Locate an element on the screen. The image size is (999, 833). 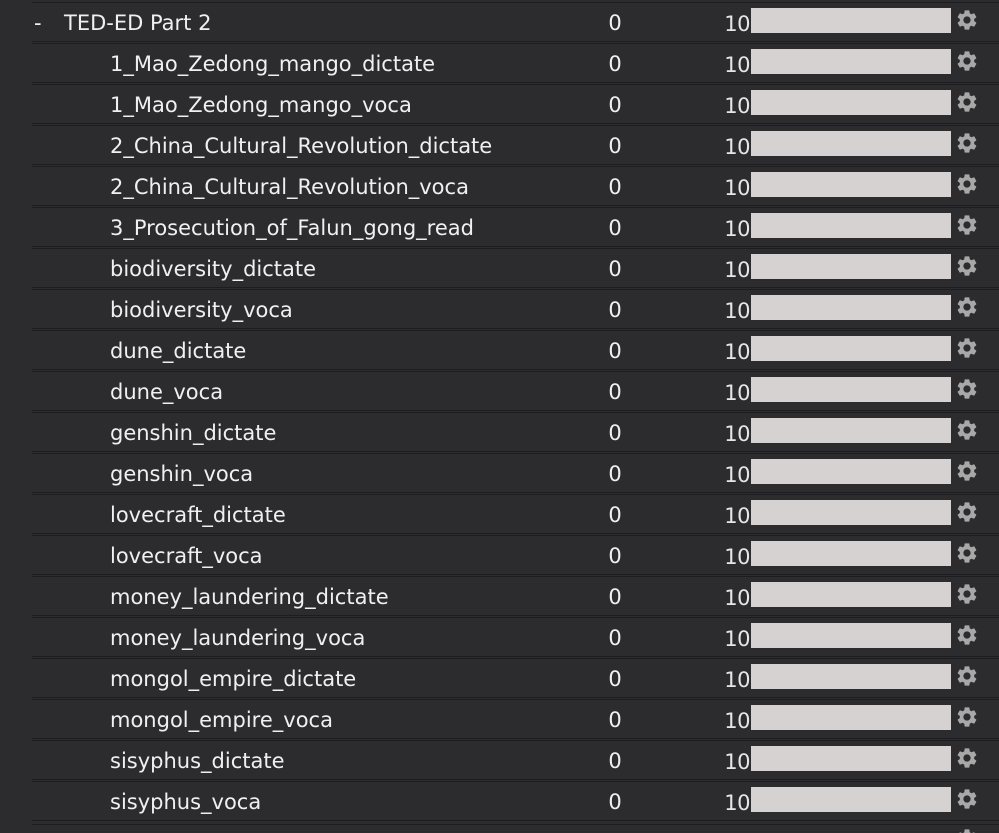
deck-name: dune_dictate is located at coordinates (178, 351).